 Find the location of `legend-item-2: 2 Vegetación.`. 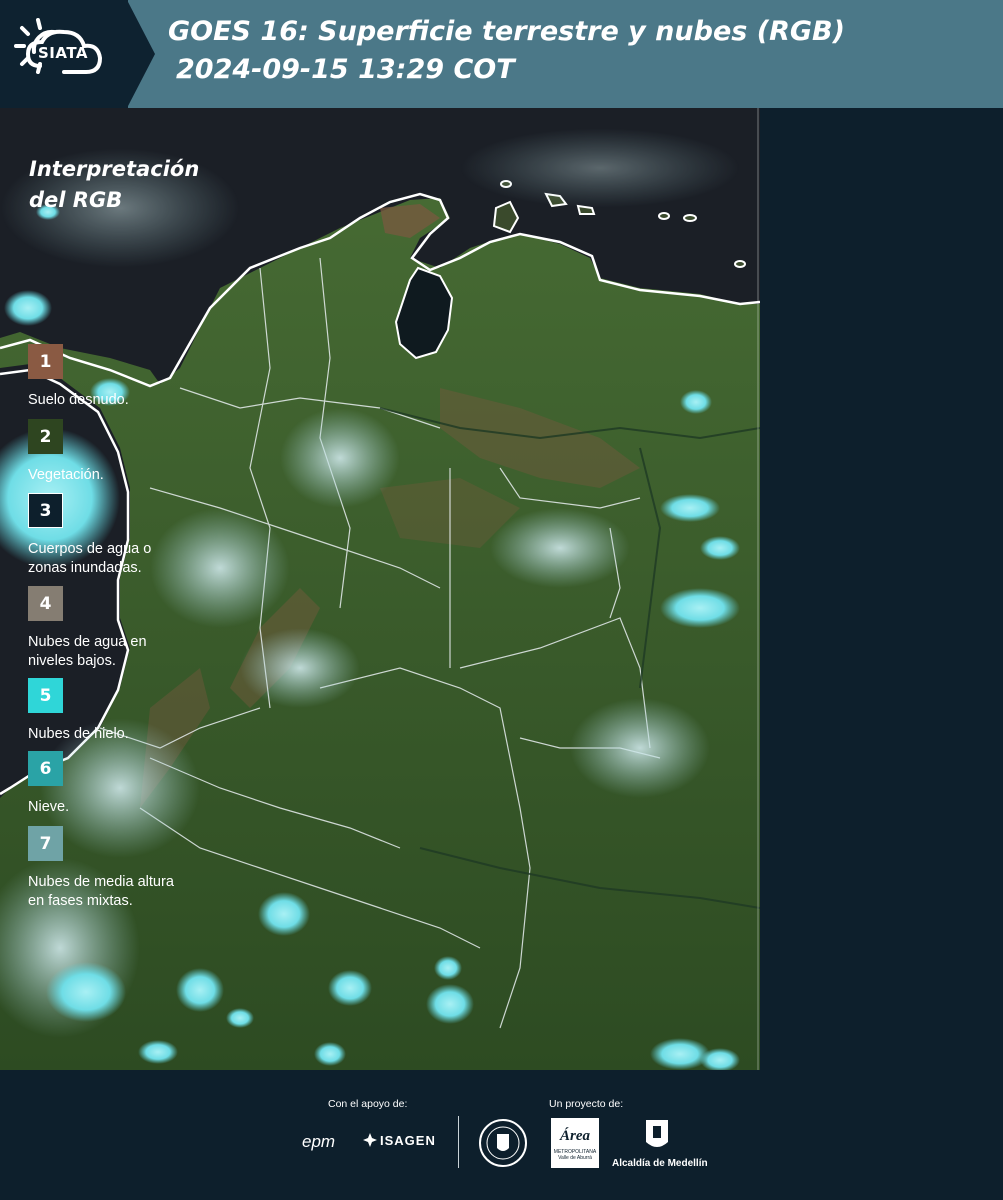

legend-item-2: 2 Vegetación. is located at coordinates (130, 452).